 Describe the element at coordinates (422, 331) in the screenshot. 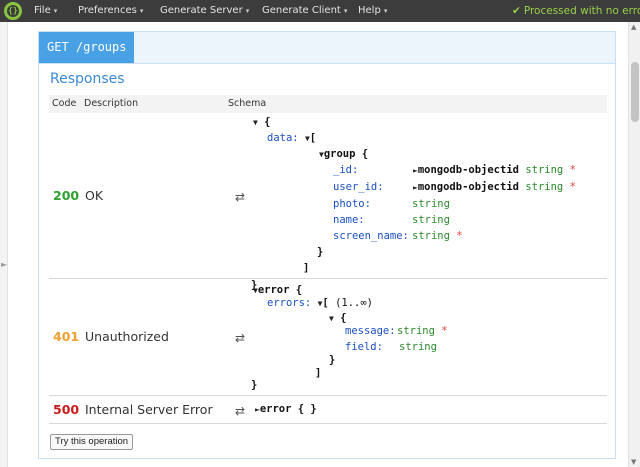

I see `schema-field-message-type: string *` at that location.